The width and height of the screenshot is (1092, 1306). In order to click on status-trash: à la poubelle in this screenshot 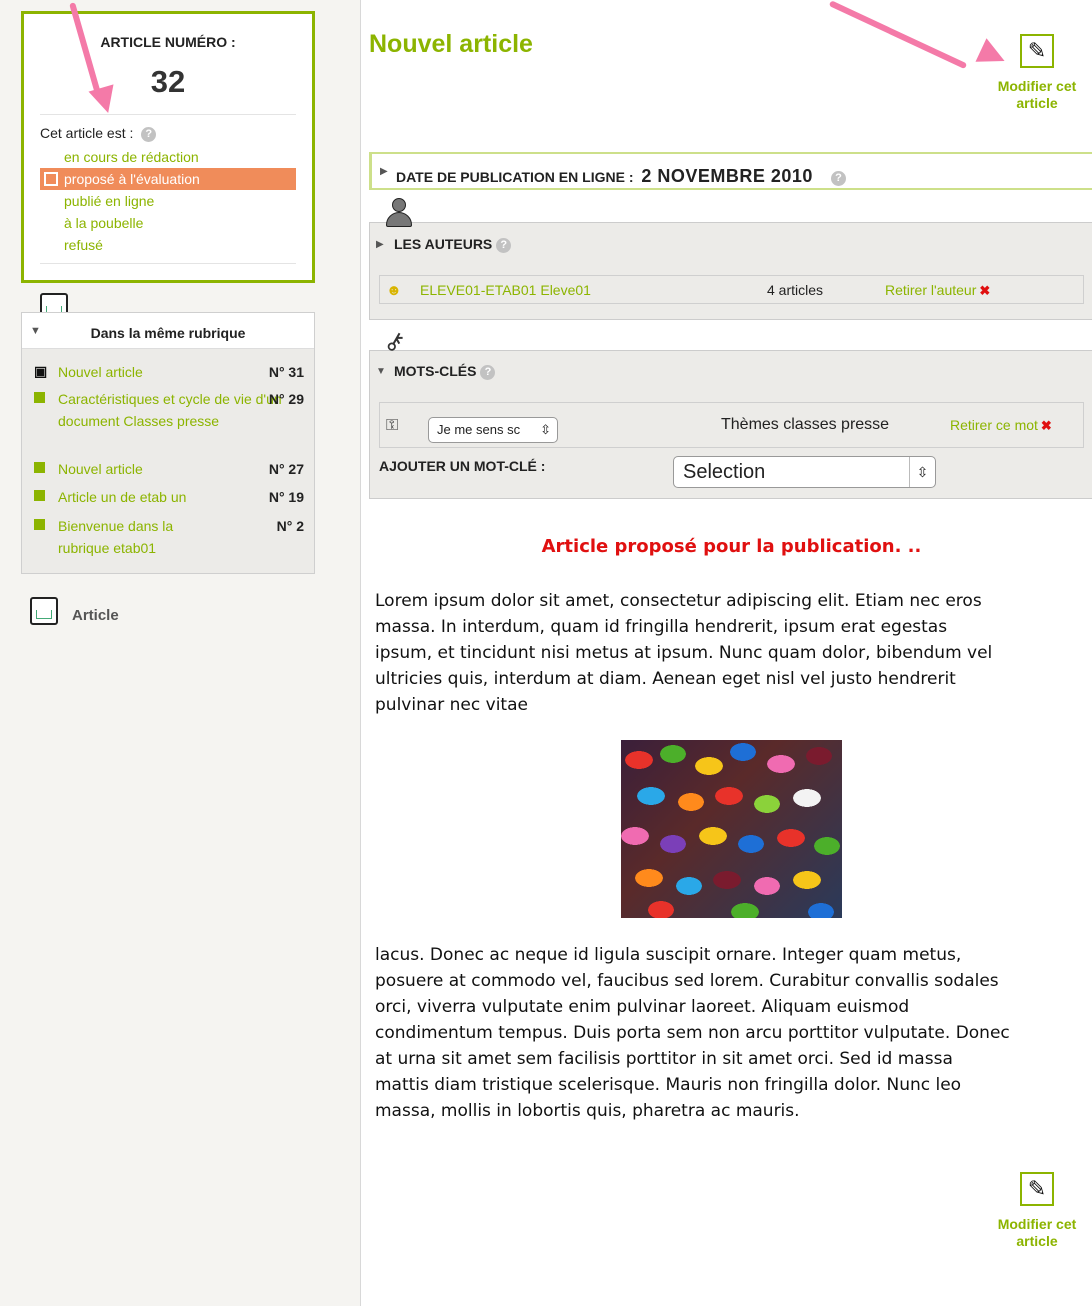, I will do `click(168, 223)`.